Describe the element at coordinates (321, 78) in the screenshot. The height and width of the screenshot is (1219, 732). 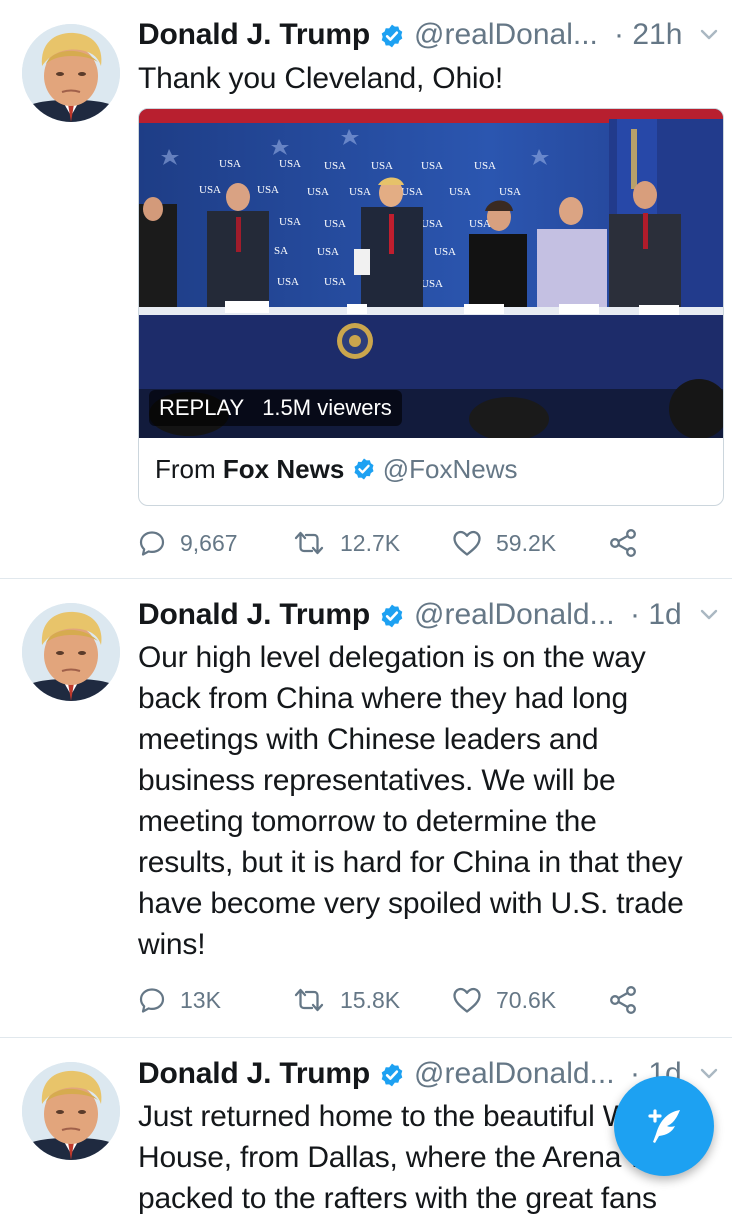
I see `tweet-text-line: Thank you Cleveland, Ohio!` at that location.